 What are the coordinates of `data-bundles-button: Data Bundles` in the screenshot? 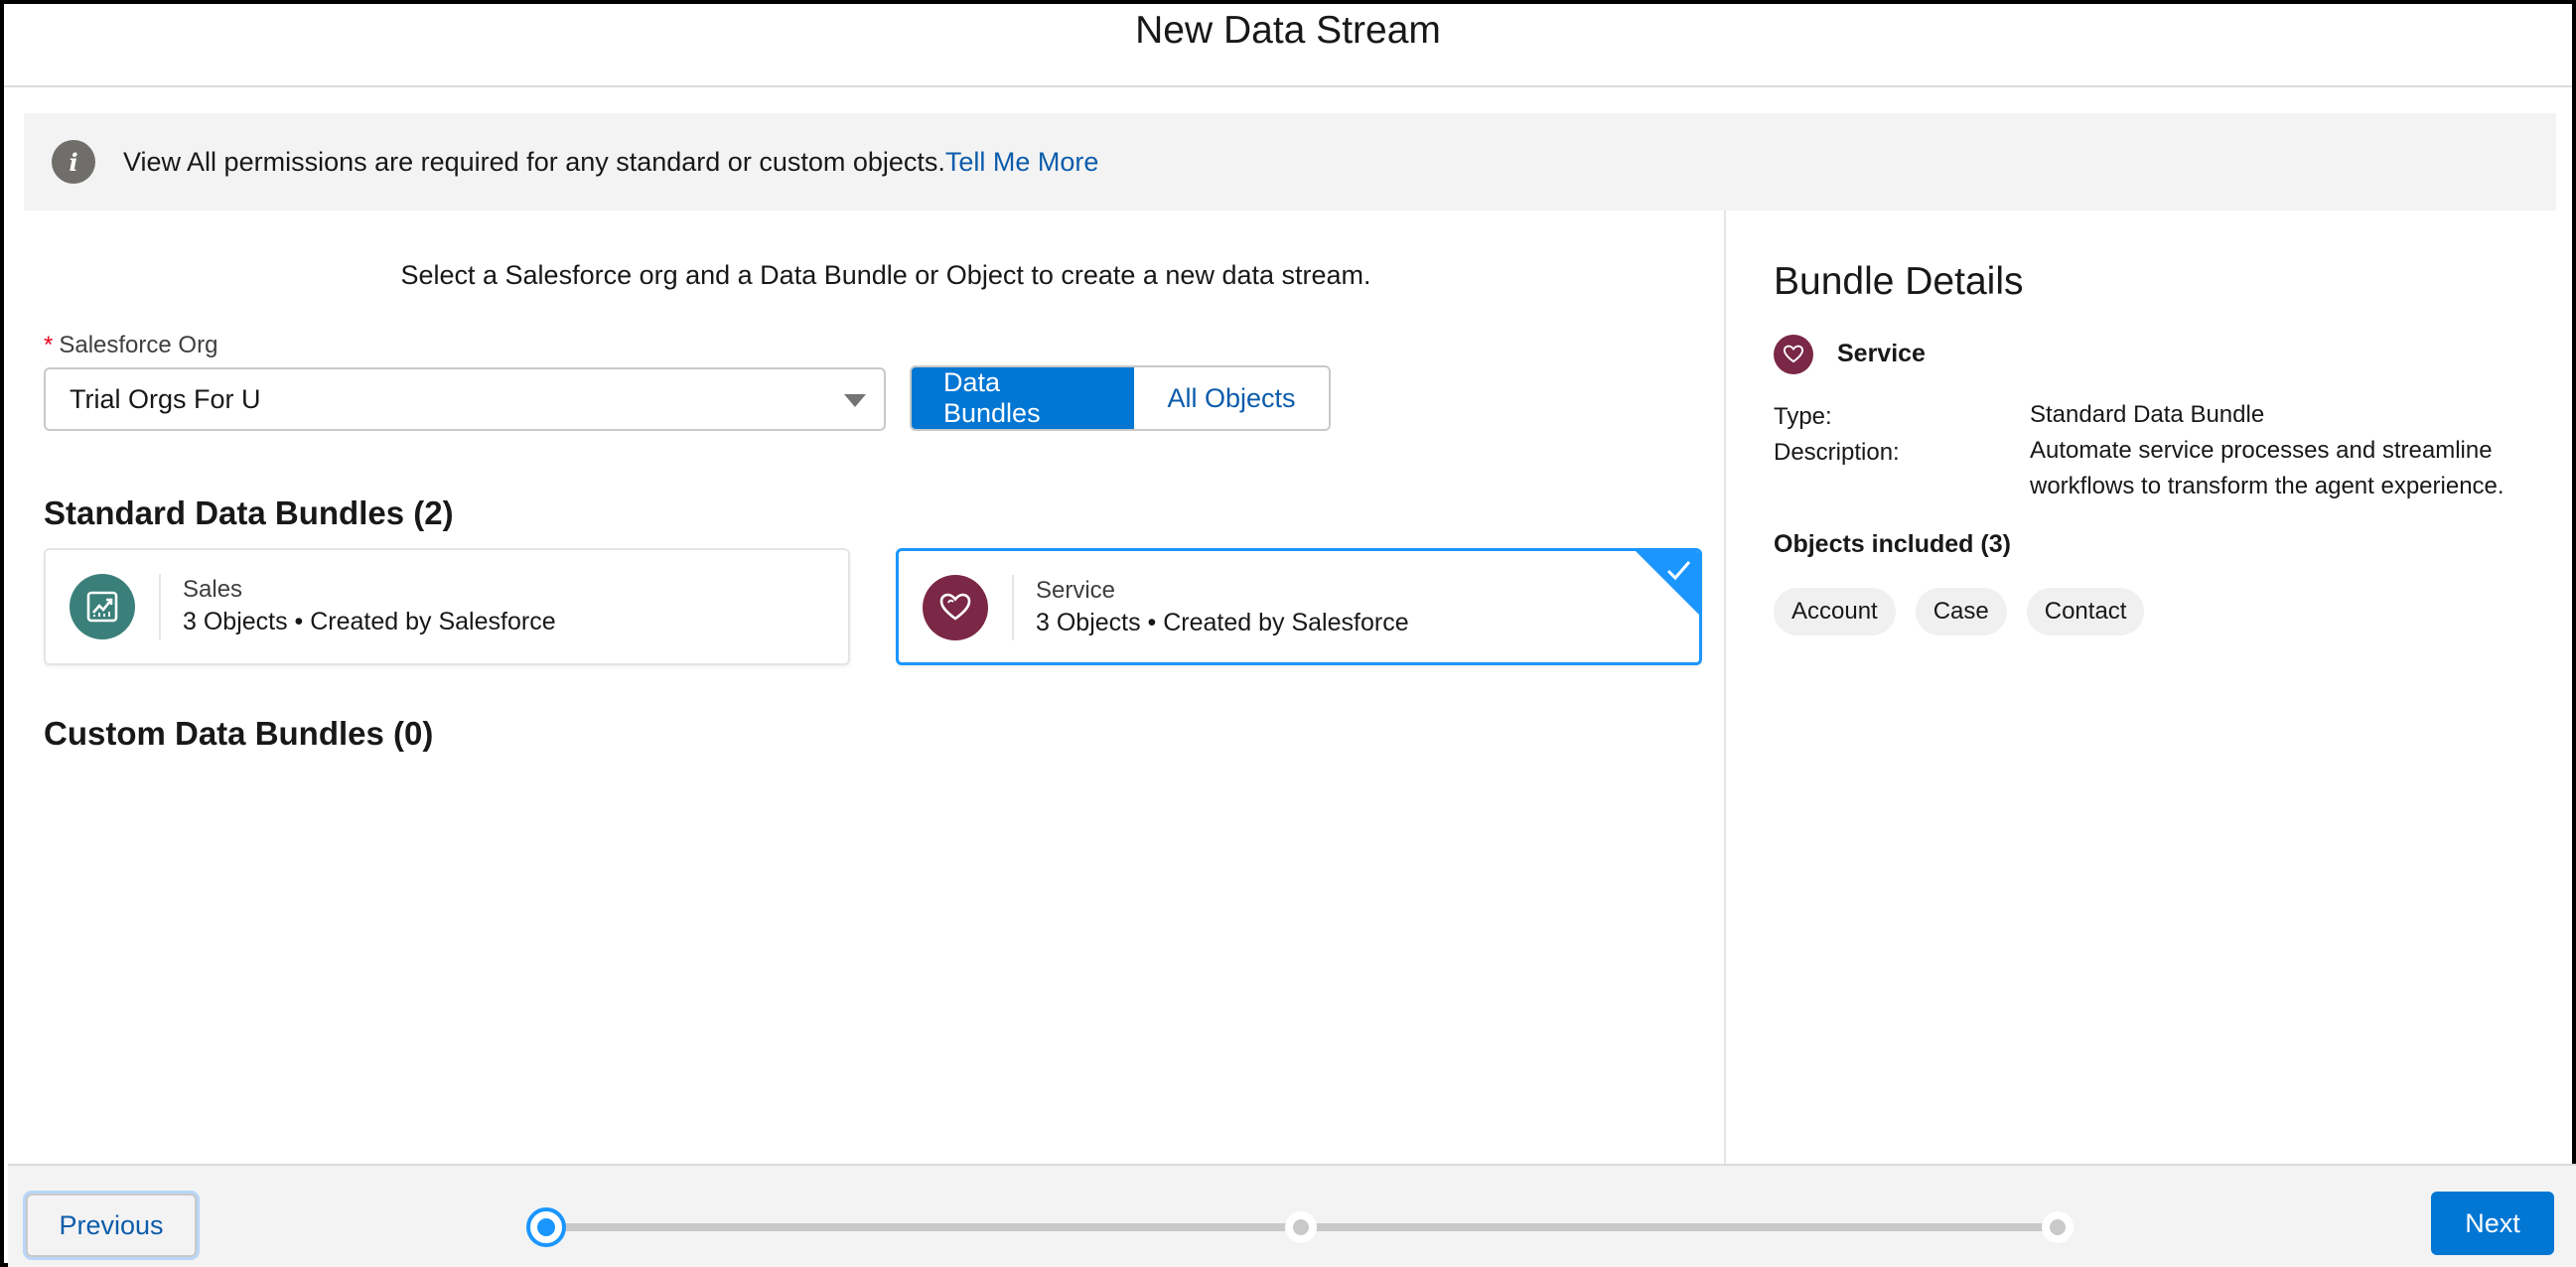 It's located at (1023, 398).